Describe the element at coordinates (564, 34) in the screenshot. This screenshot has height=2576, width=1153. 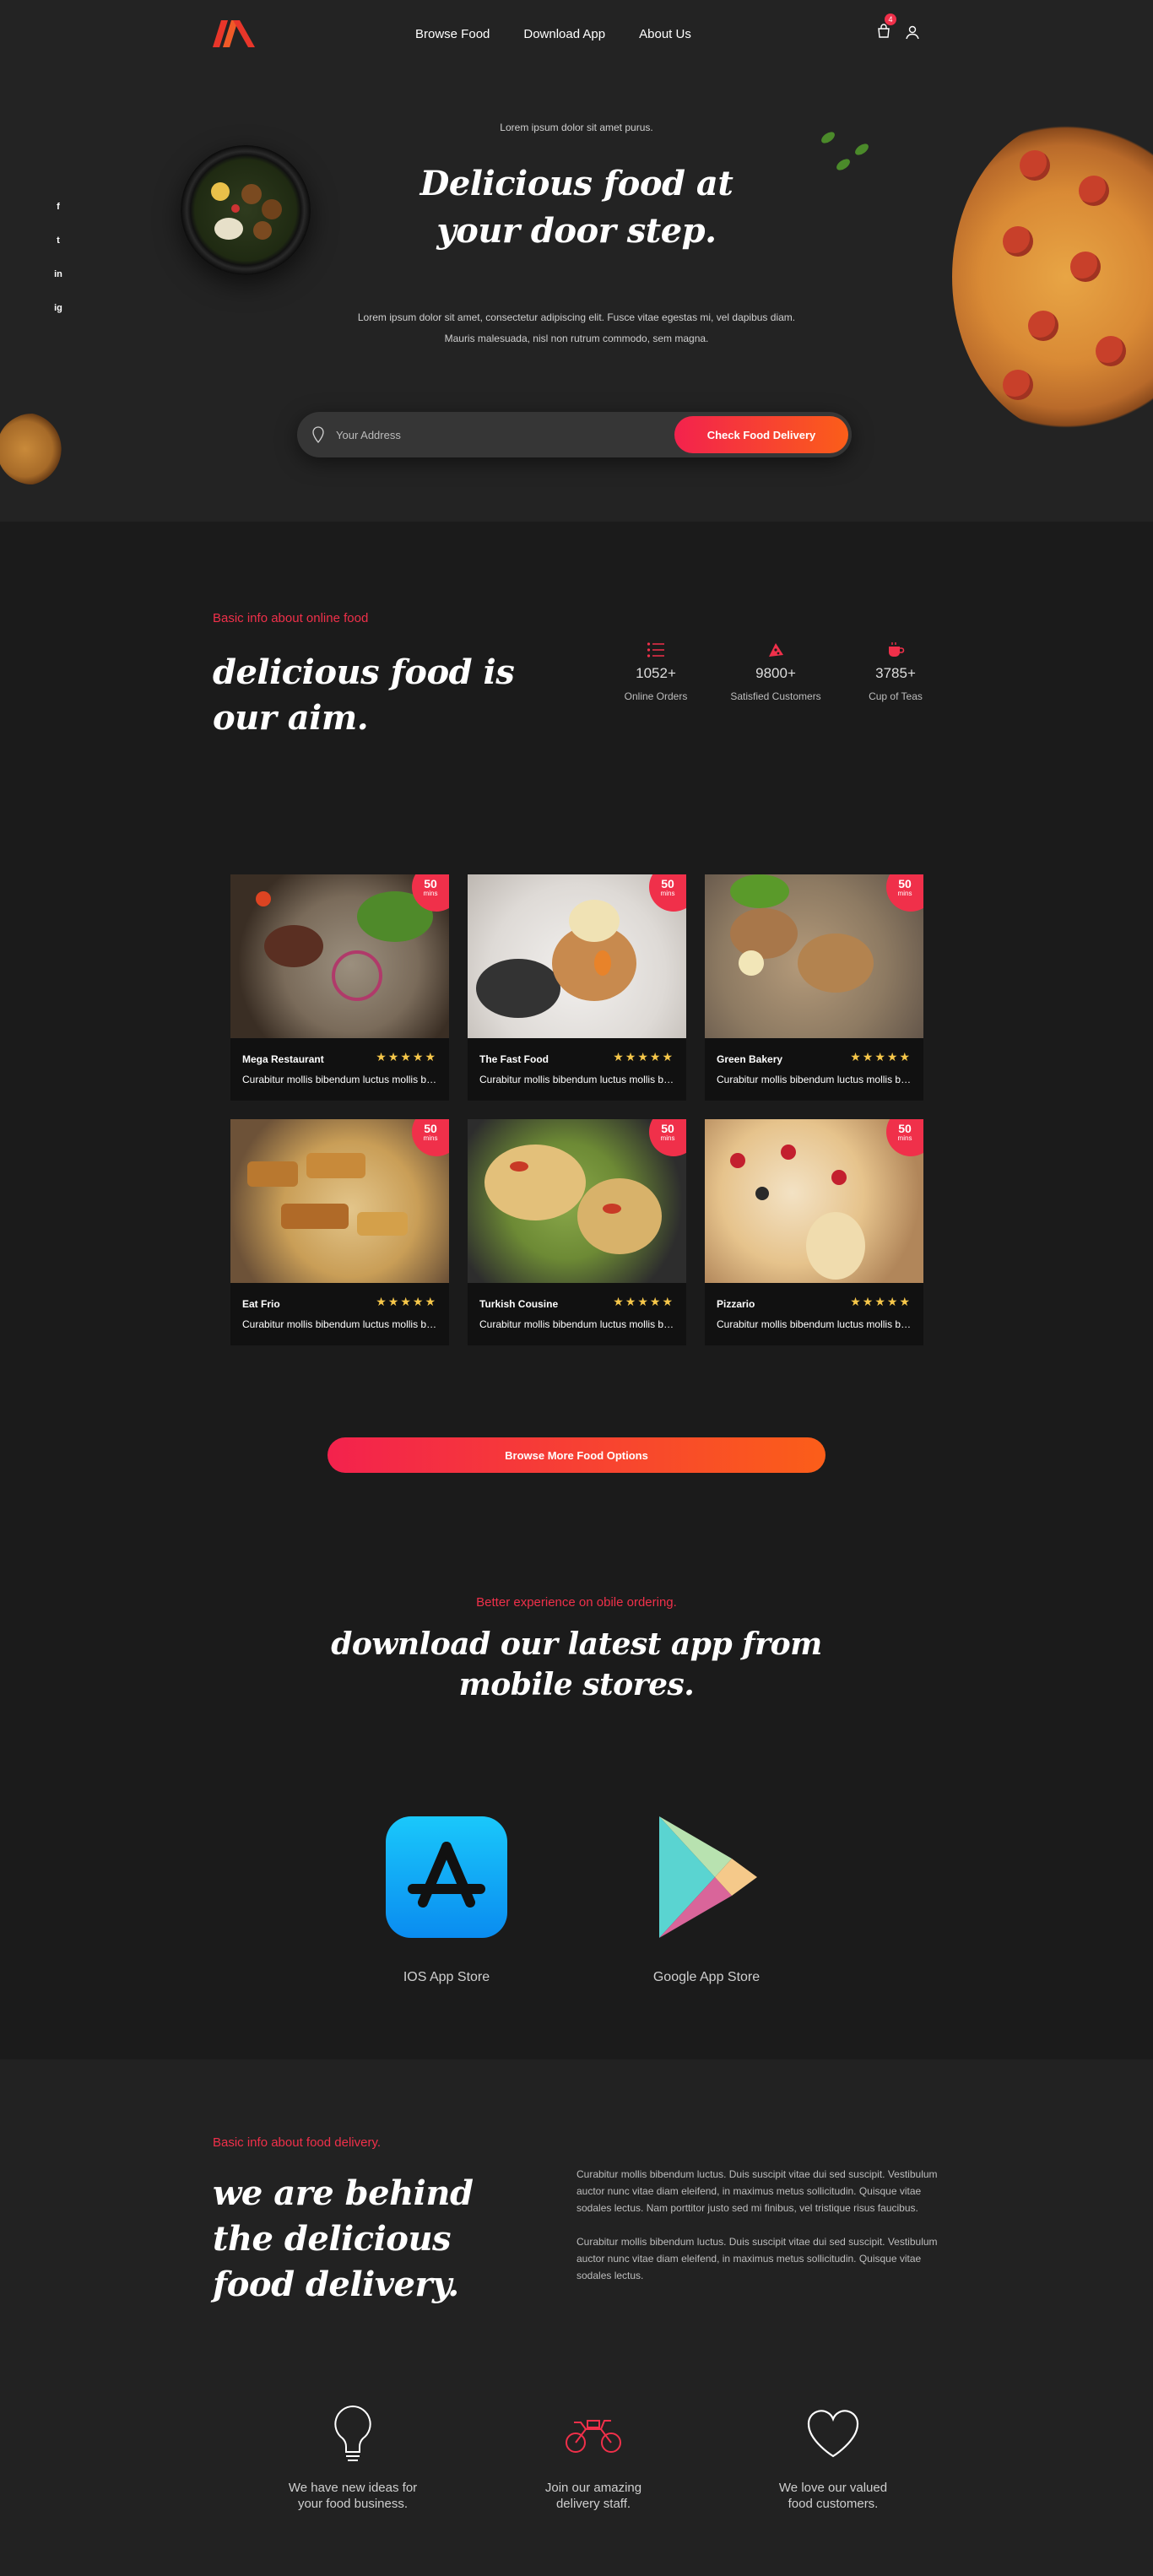
I see `nav-download-app: Download App` at that location.